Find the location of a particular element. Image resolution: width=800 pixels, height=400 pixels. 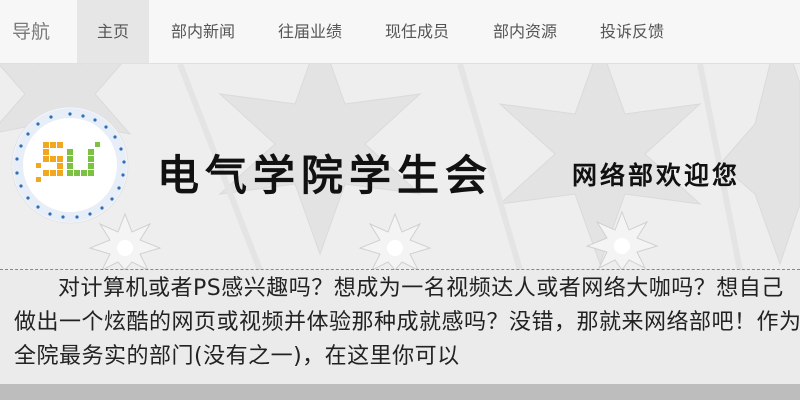

banner-divider is located at coordinates (400, 269).